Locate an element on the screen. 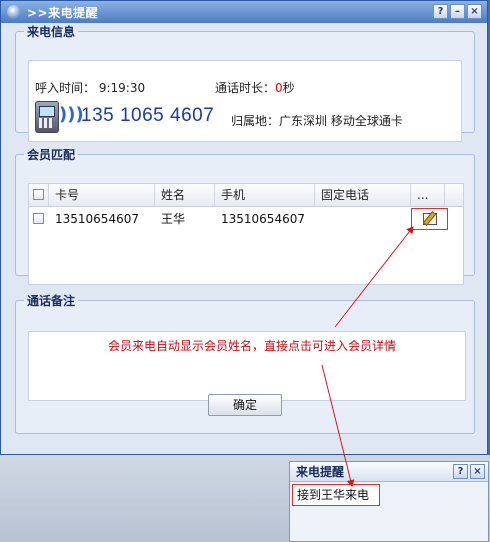 The height and width of the screenshot is (542, 490). call-popup-notification: 来电提醒 ? × 接到王华来电 is located at coordinates (389, 501).